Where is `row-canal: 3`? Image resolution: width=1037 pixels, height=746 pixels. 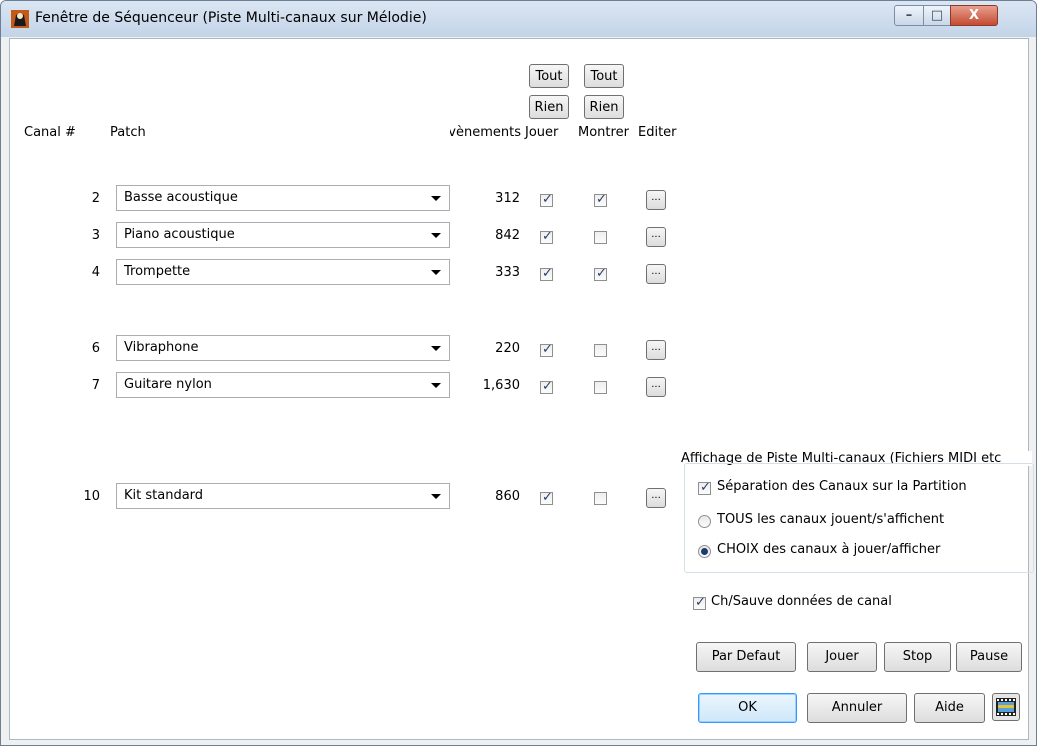
row-canal: 3 is located at coordinates (95, 235).